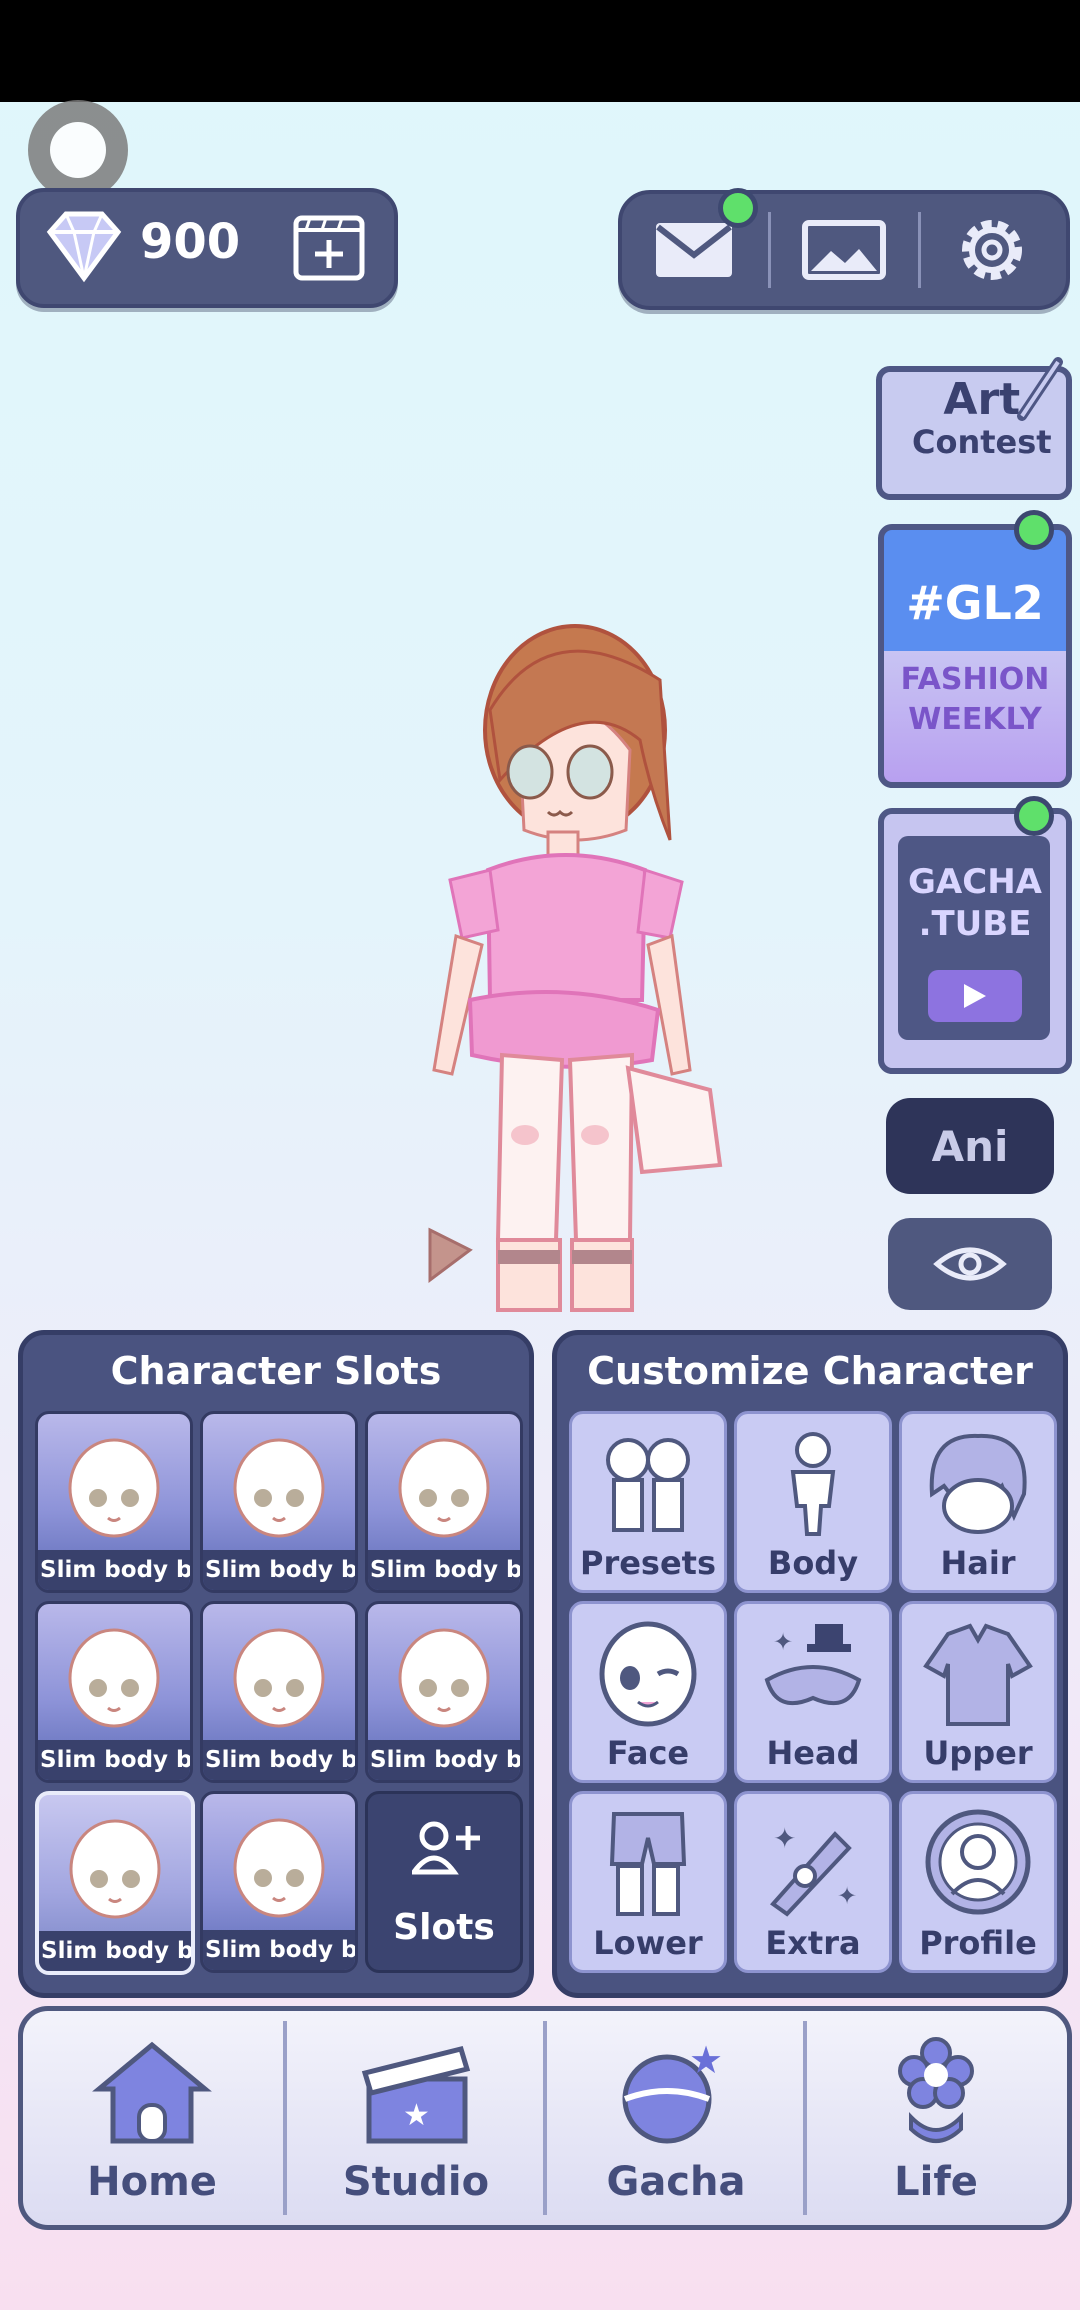 This screenshot has width=1080, height=2310. Describe the element at coordinates (813, 1484) in the screenshot. I see `body-icon` at that location.